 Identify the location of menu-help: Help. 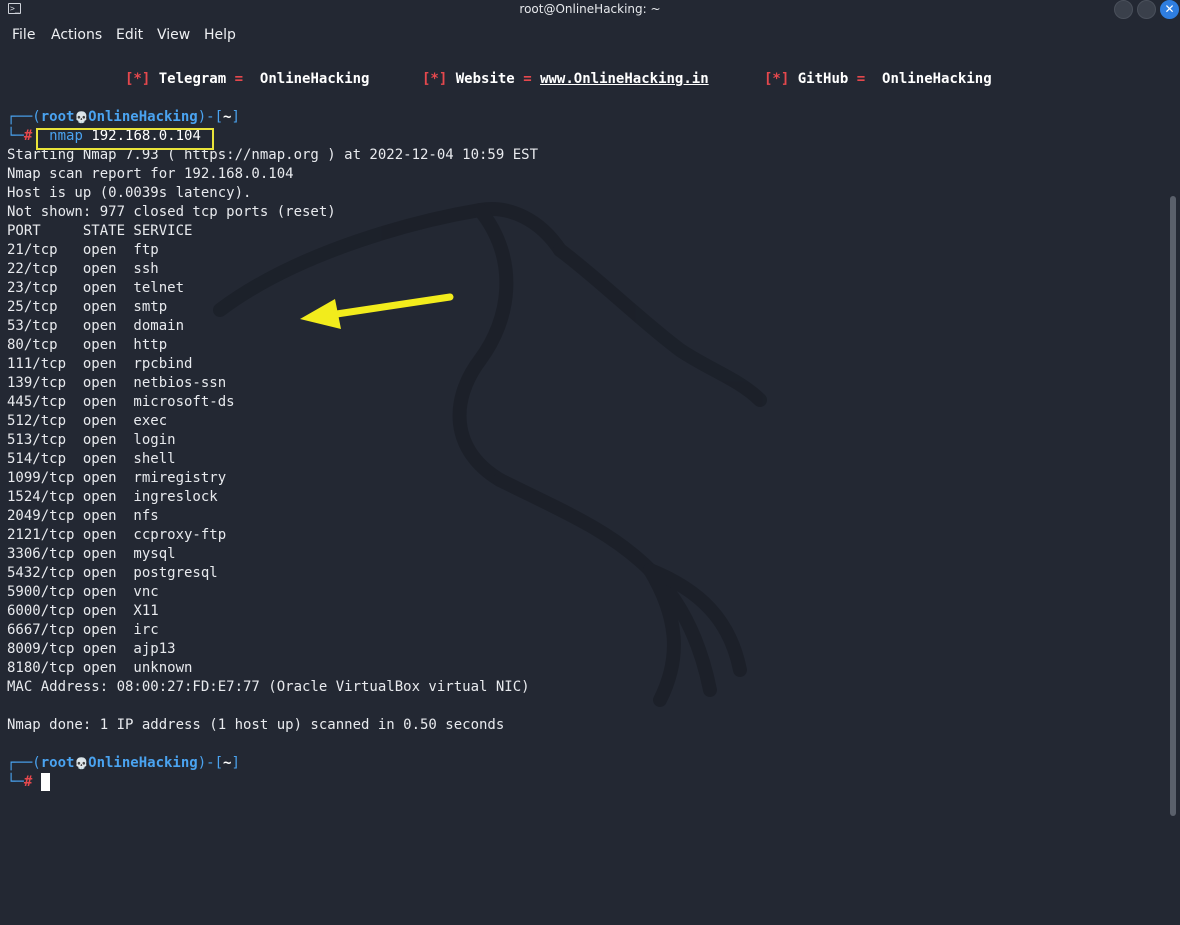
(220, 35).